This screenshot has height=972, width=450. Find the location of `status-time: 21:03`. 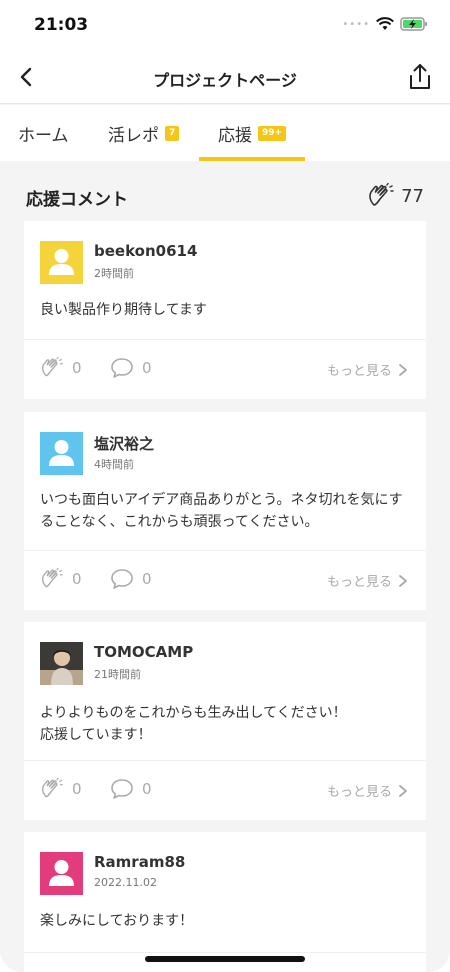

status-time: 21:03 is located at coordinates (61, 25).